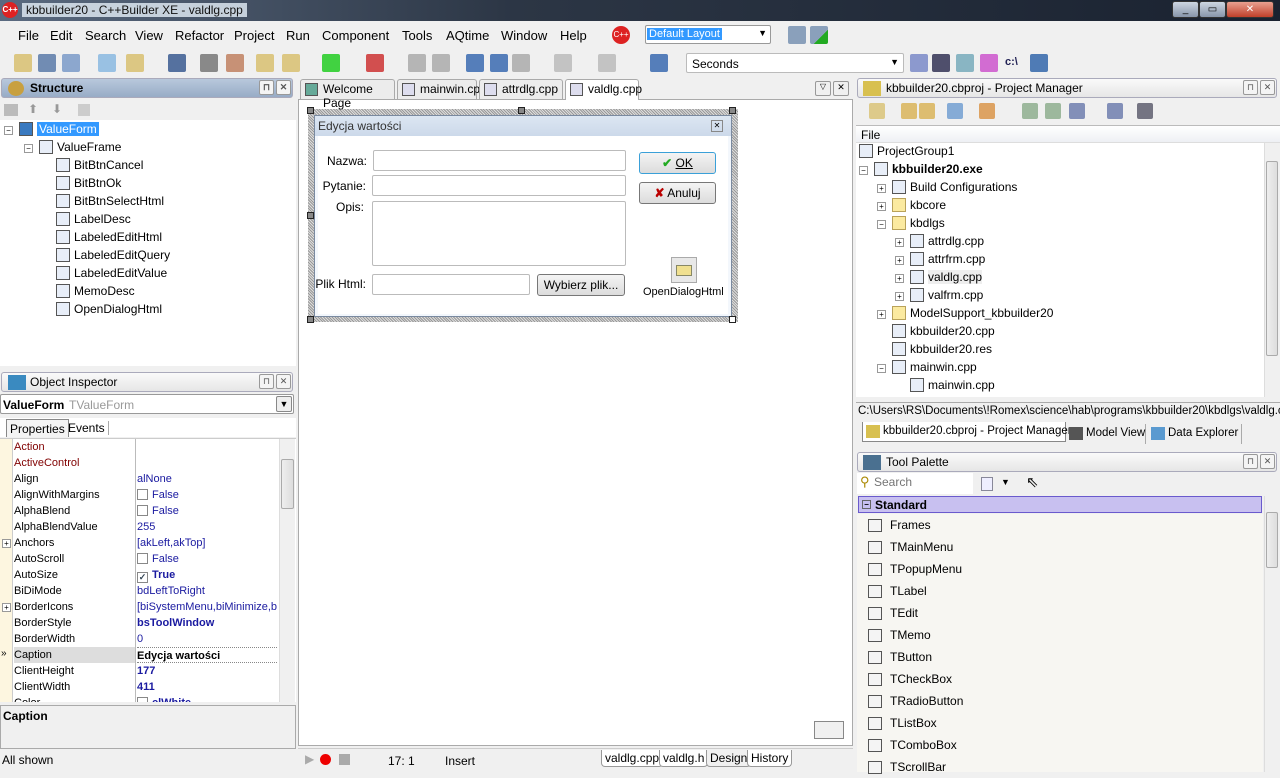  I want to click on palette-item-tmainmenu: TMainMenu, so click(910, 549).